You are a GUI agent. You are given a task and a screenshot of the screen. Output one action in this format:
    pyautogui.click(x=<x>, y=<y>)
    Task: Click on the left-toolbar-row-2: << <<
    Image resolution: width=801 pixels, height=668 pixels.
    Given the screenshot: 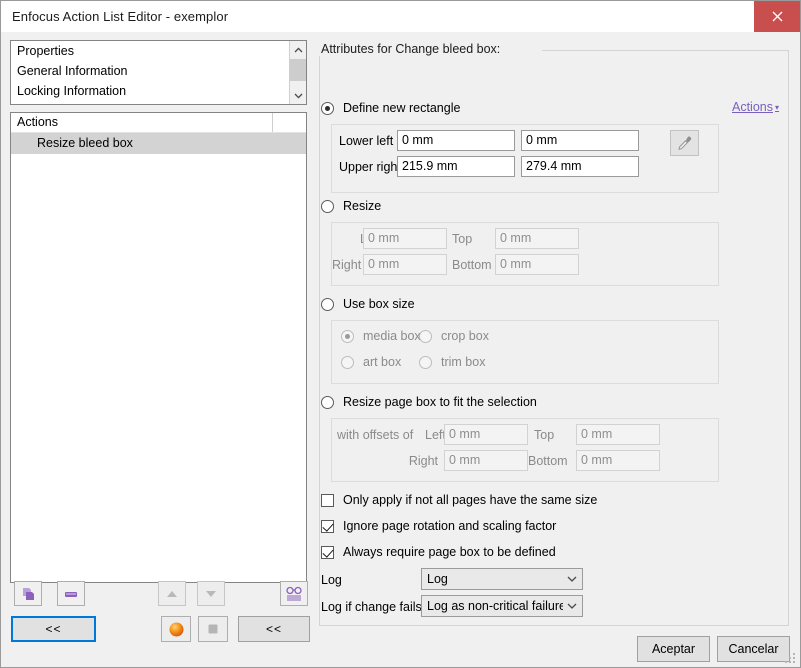 What is the action you would take?
    pyautogui.click(x=158, y=630)
    